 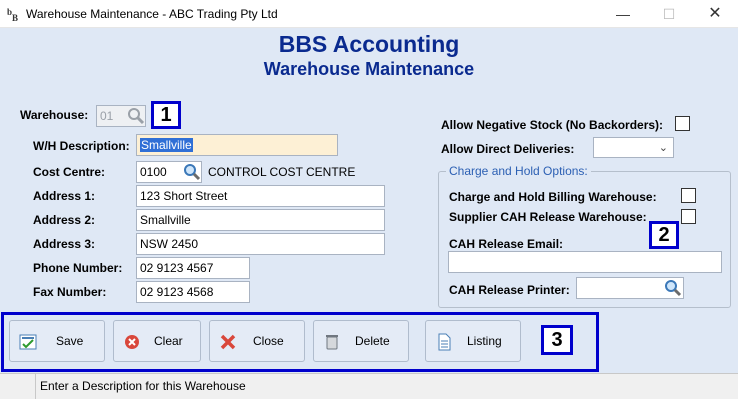 What do you see at coordinates (70, 292) in the screenshot?
I see `fax-label: Fax Number:` at bounding box center [70, 292].